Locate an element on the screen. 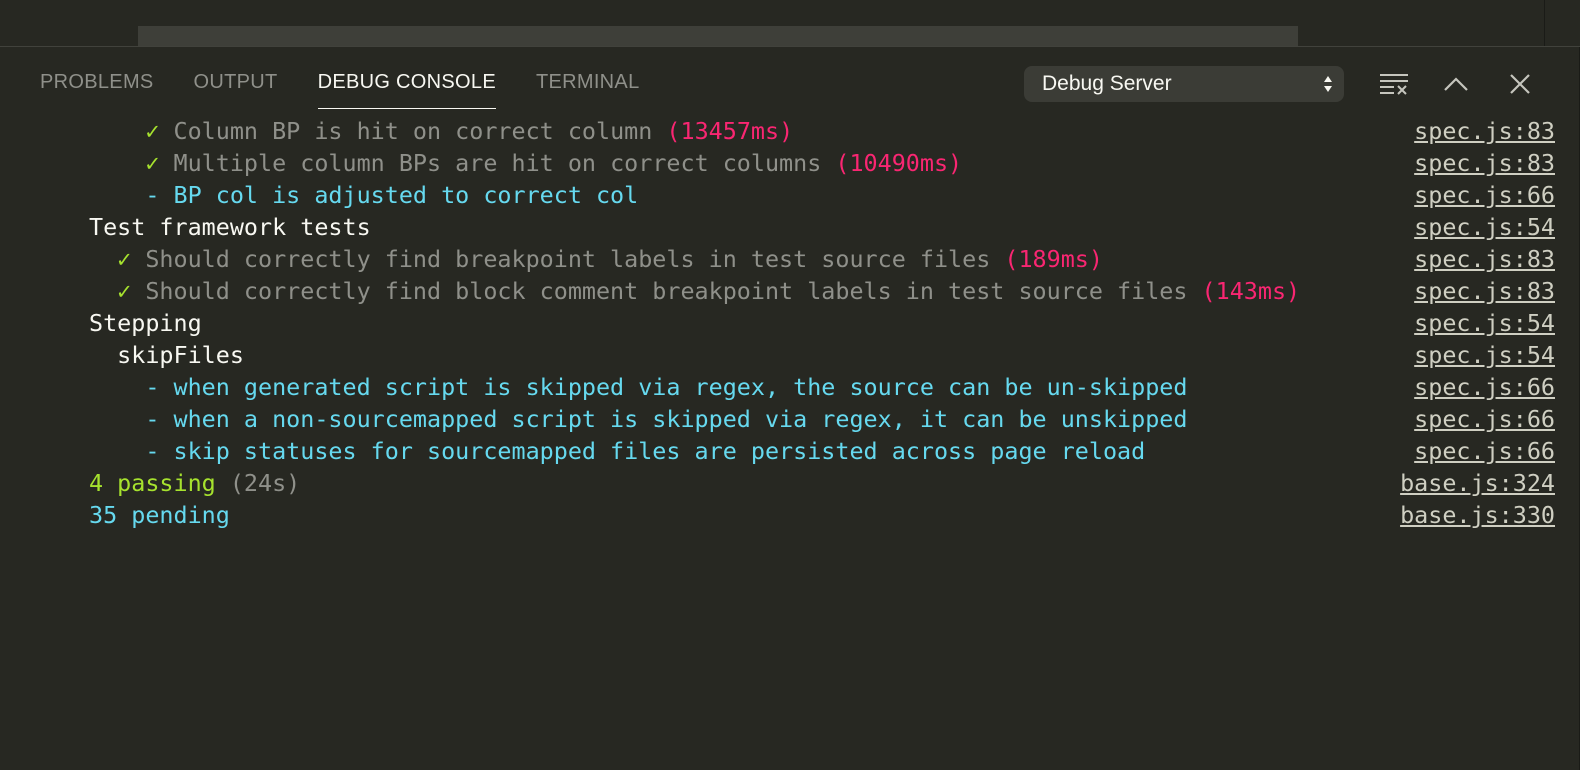  debug-session-value: Debug Server is located at coordinates (1107, 83).